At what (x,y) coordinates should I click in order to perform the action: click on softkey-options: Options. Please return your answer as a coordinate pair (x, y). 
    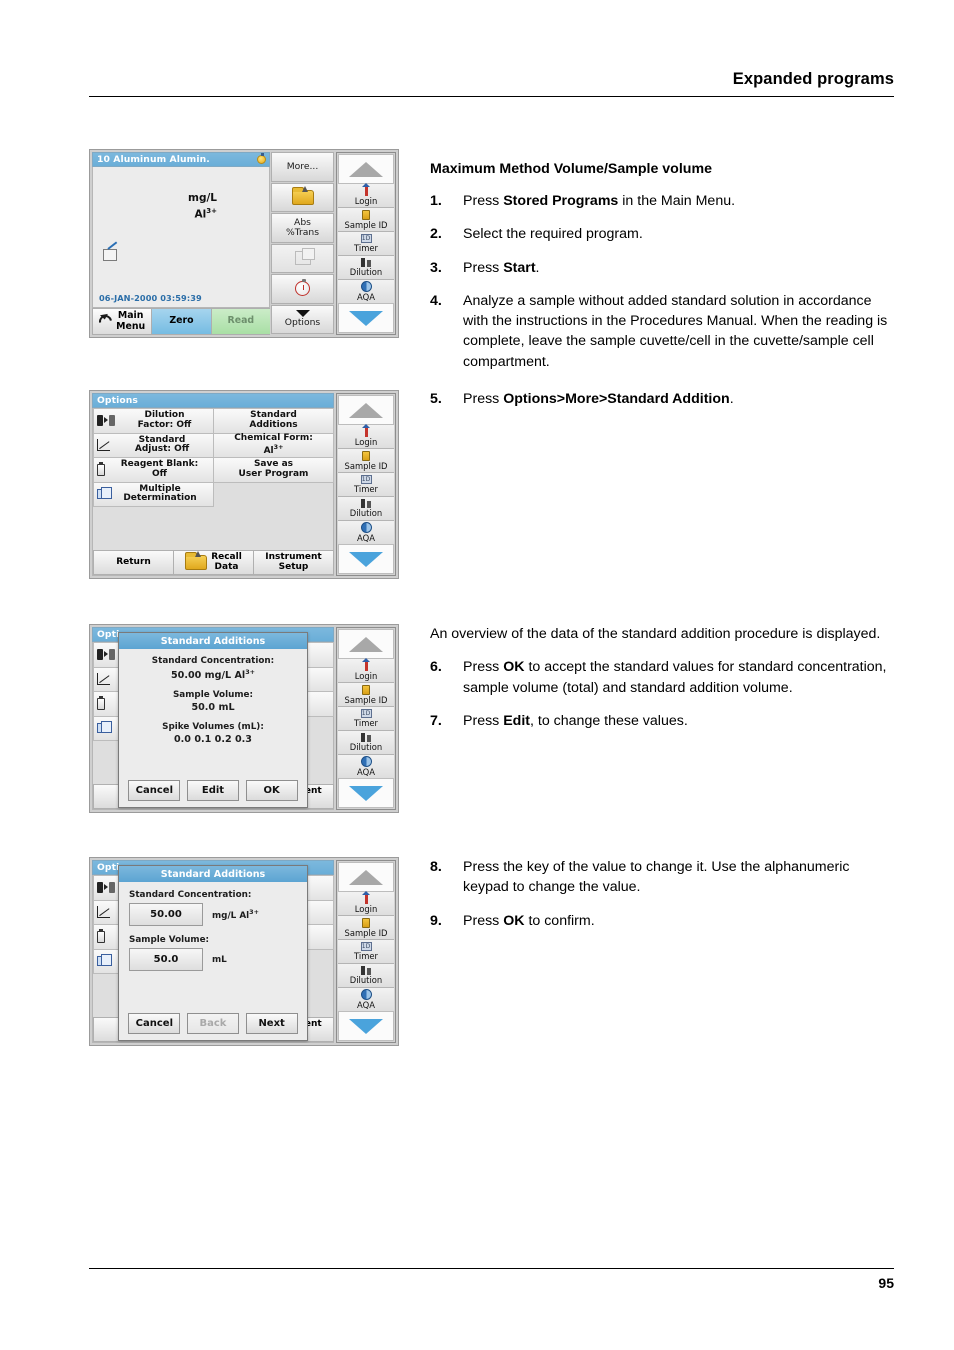
    Looking at the image, I should click on (302, 319).